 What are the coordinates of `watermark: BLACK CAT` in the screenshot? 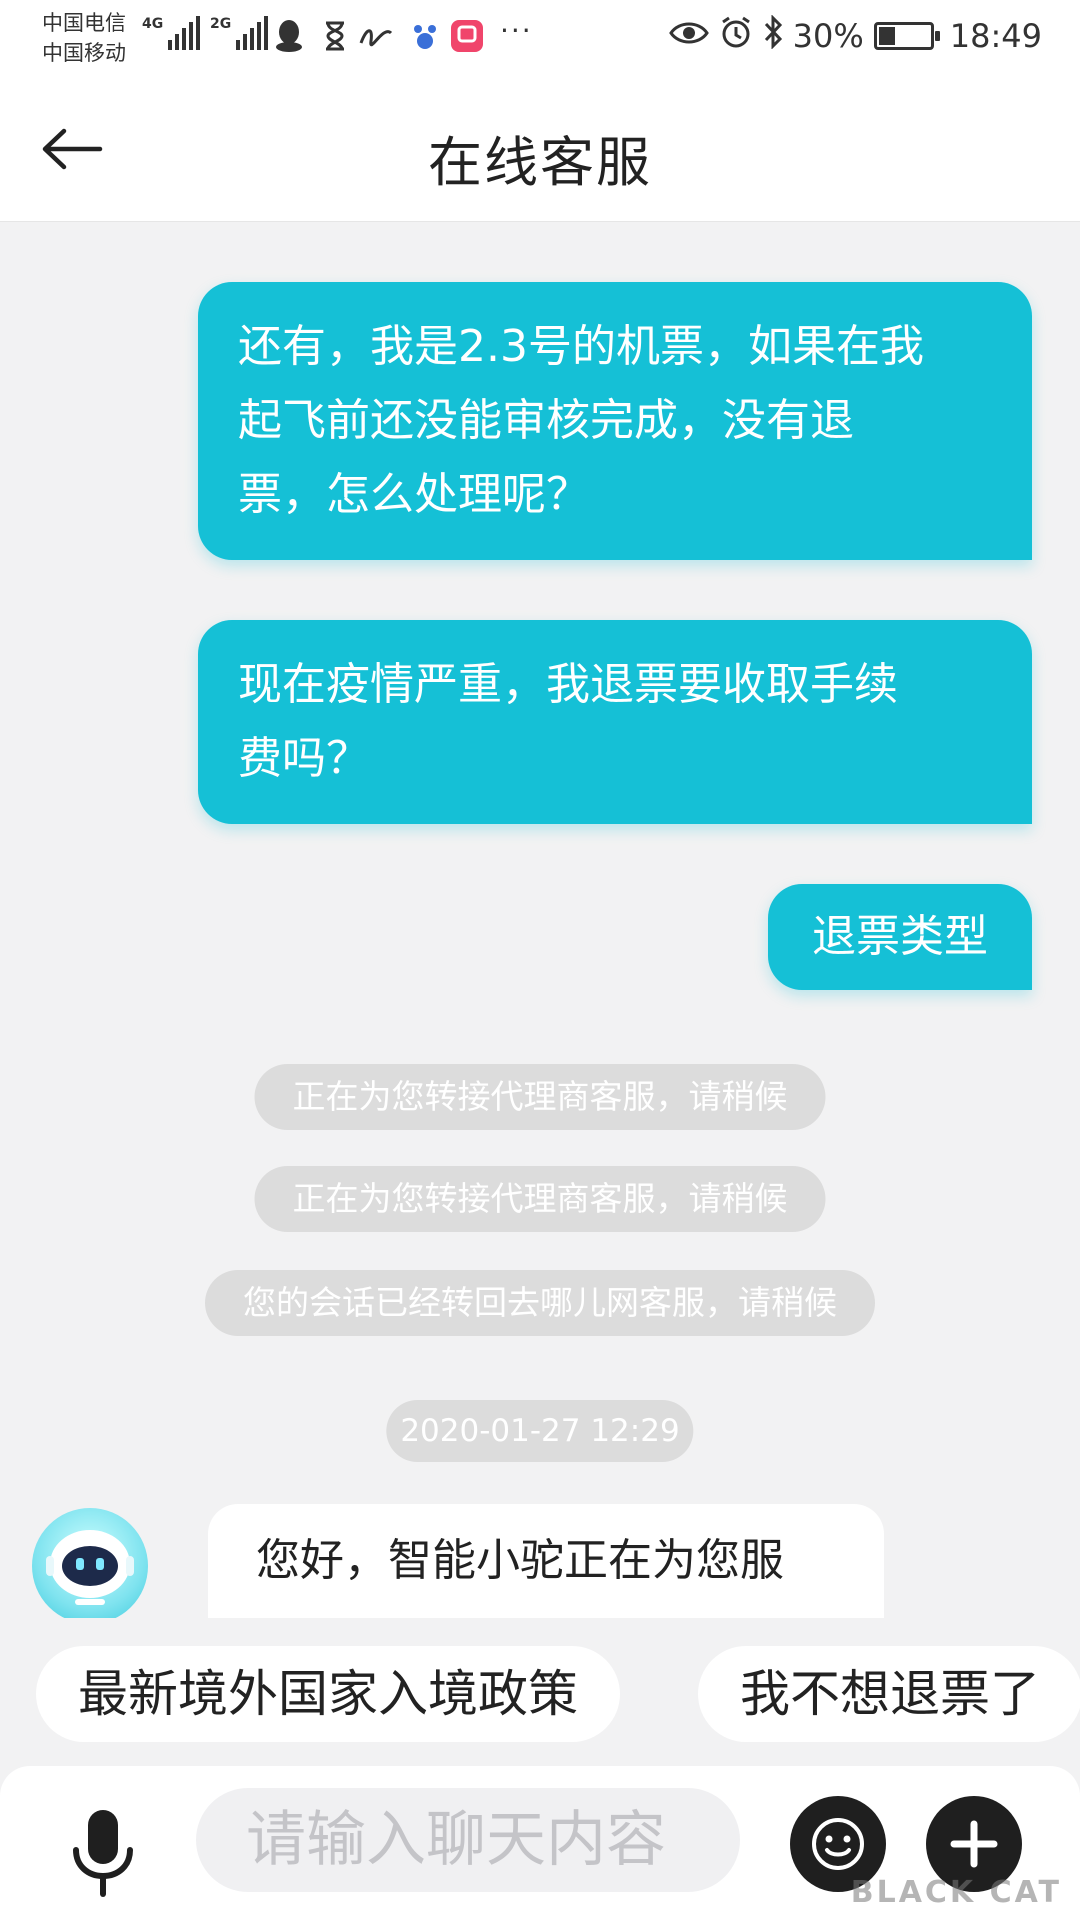 It's located at (956, 1892).